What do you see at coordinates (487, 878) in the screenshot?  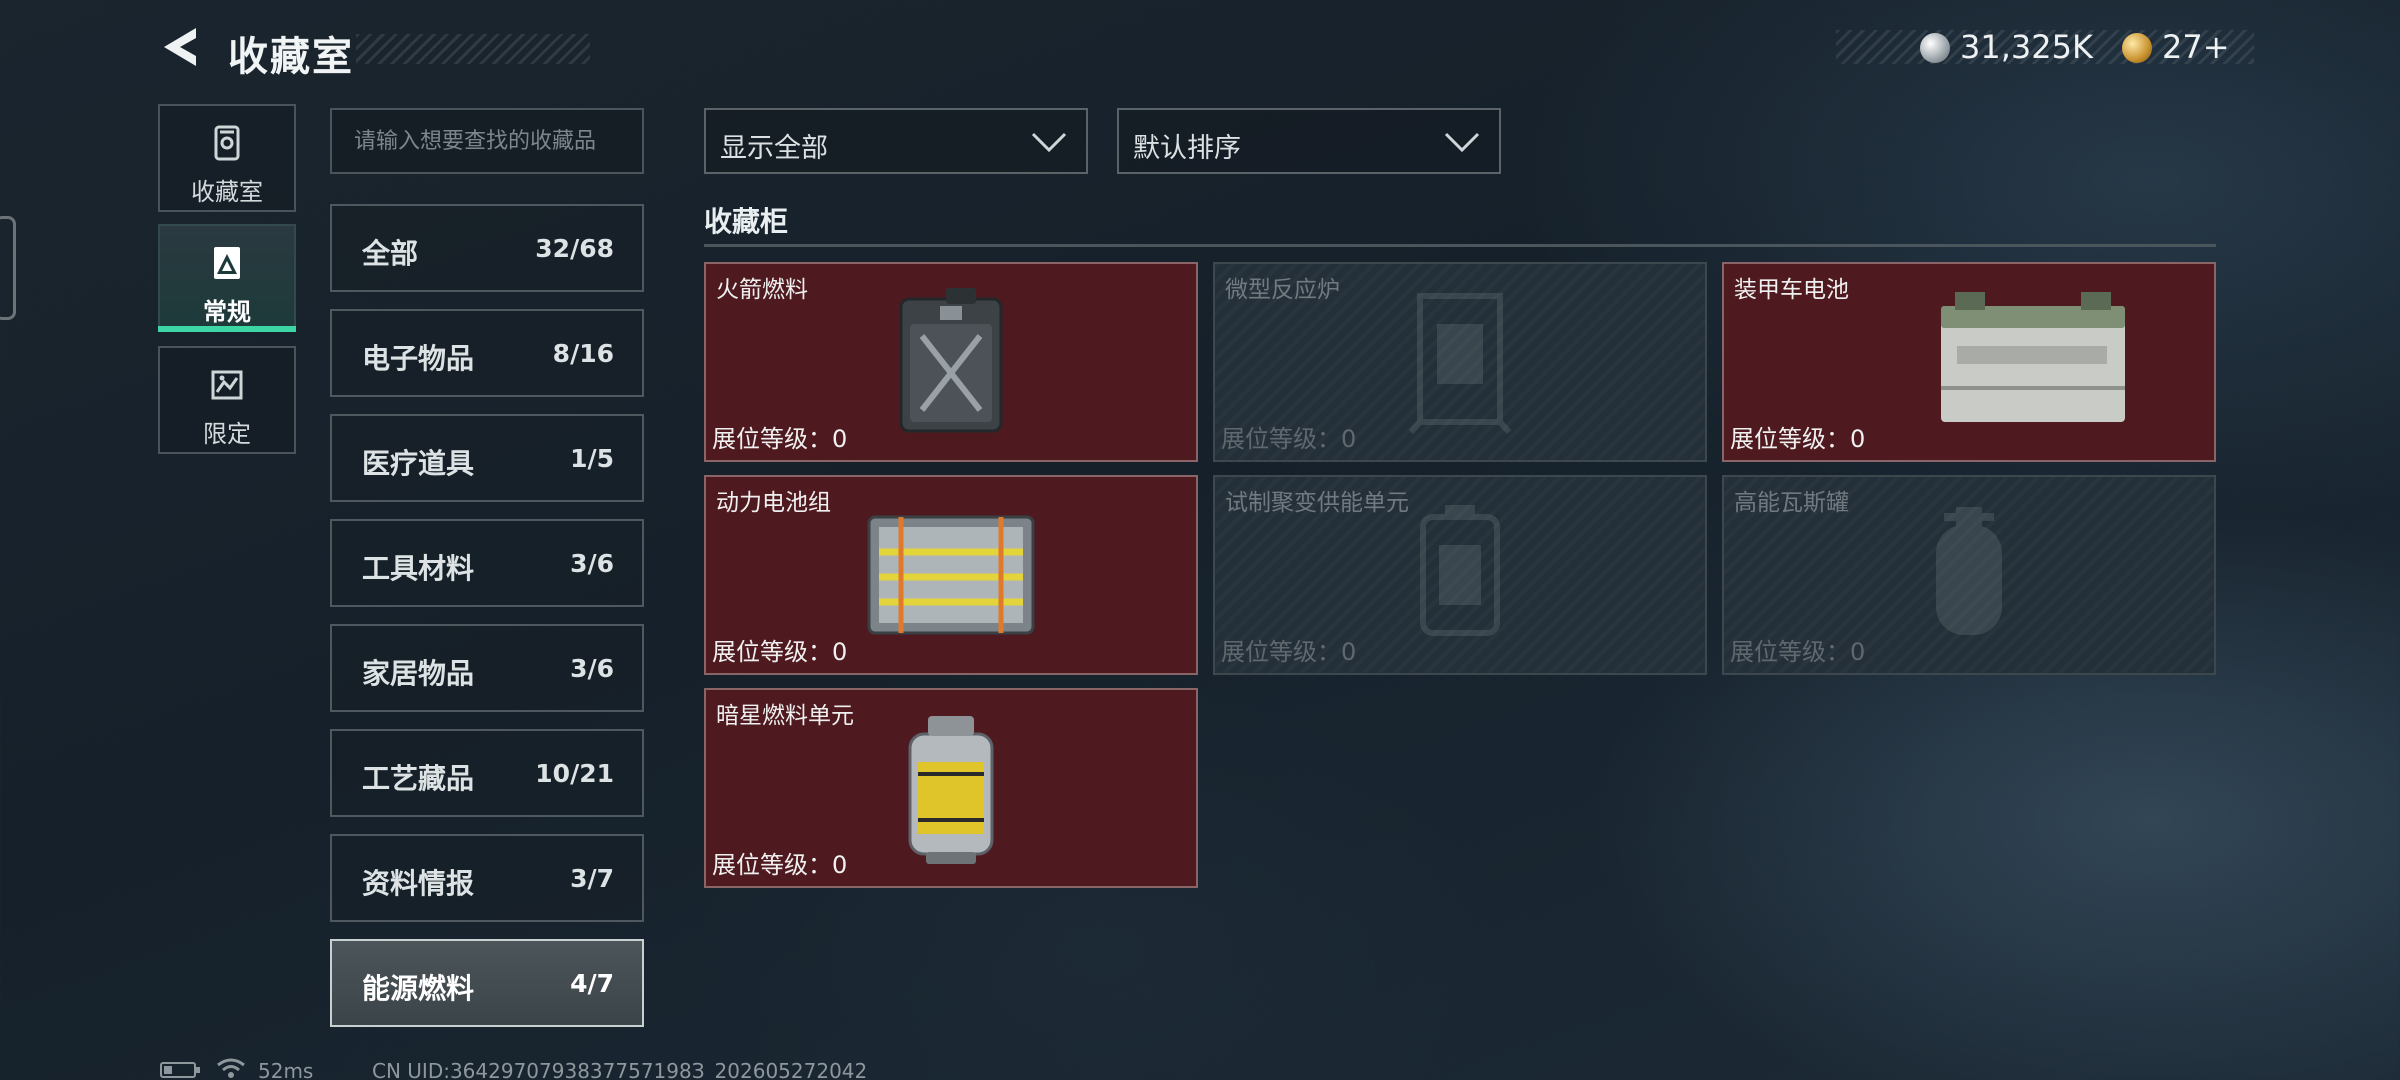 I see `category-intel: 资料情报 3/7` at bounding box center [487, 878].